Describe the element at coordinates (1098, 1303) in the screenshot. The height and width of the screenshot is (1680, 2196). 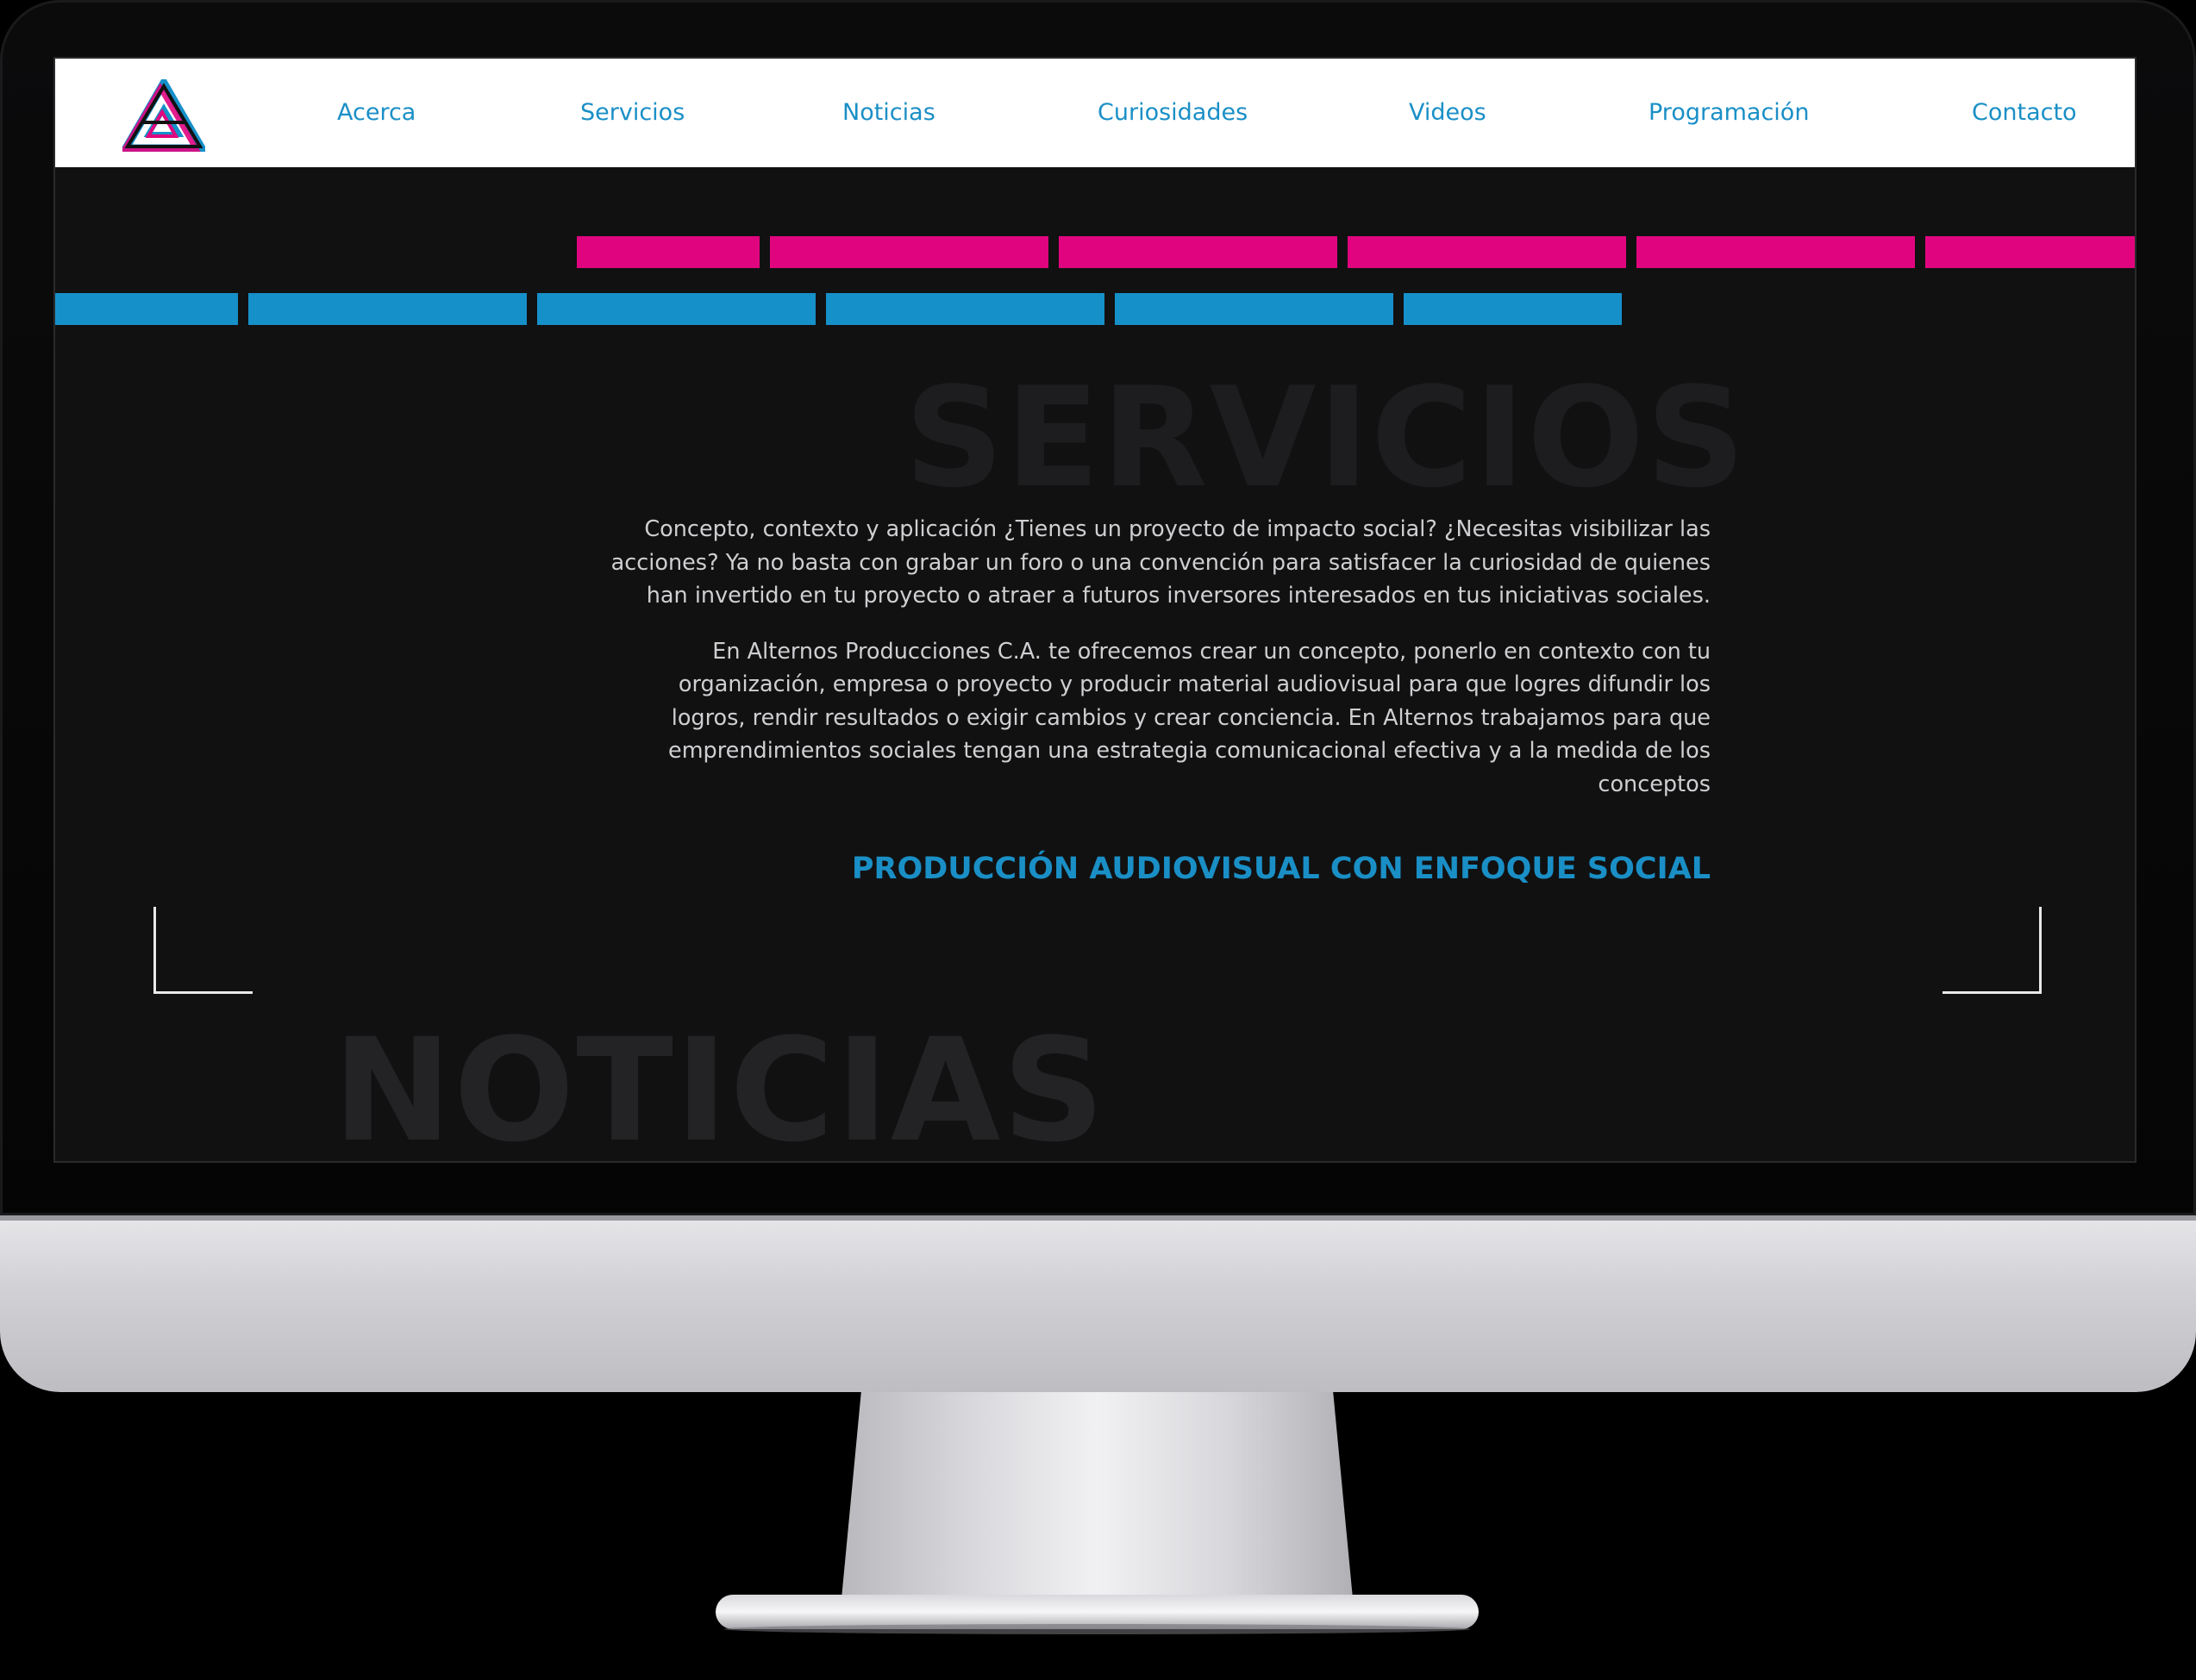
I see `monitor-chin` at that location.